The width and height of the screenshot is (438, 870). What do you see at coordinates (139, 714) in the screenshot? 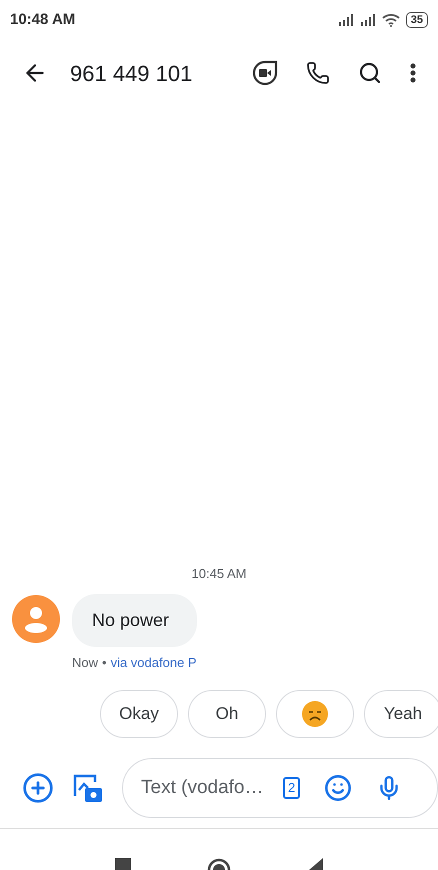
I see `reply-chip: Okay` at bounding box center [139, 714].